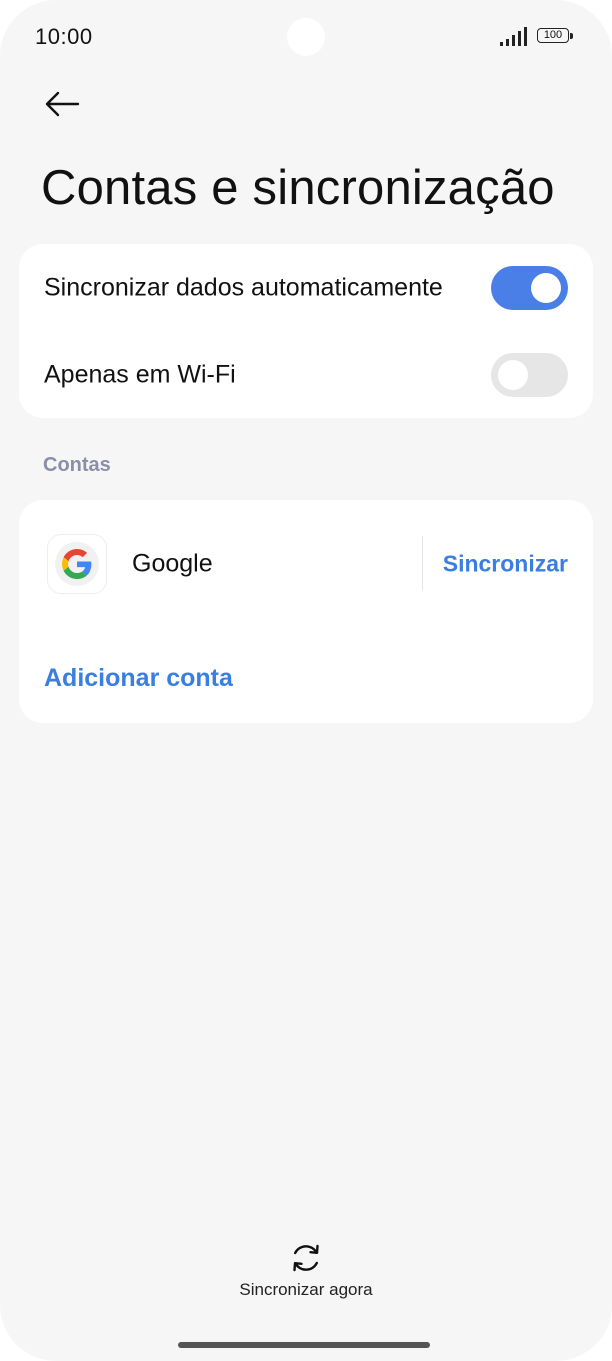  I want to click on account-name: Google, so click(172, 563).